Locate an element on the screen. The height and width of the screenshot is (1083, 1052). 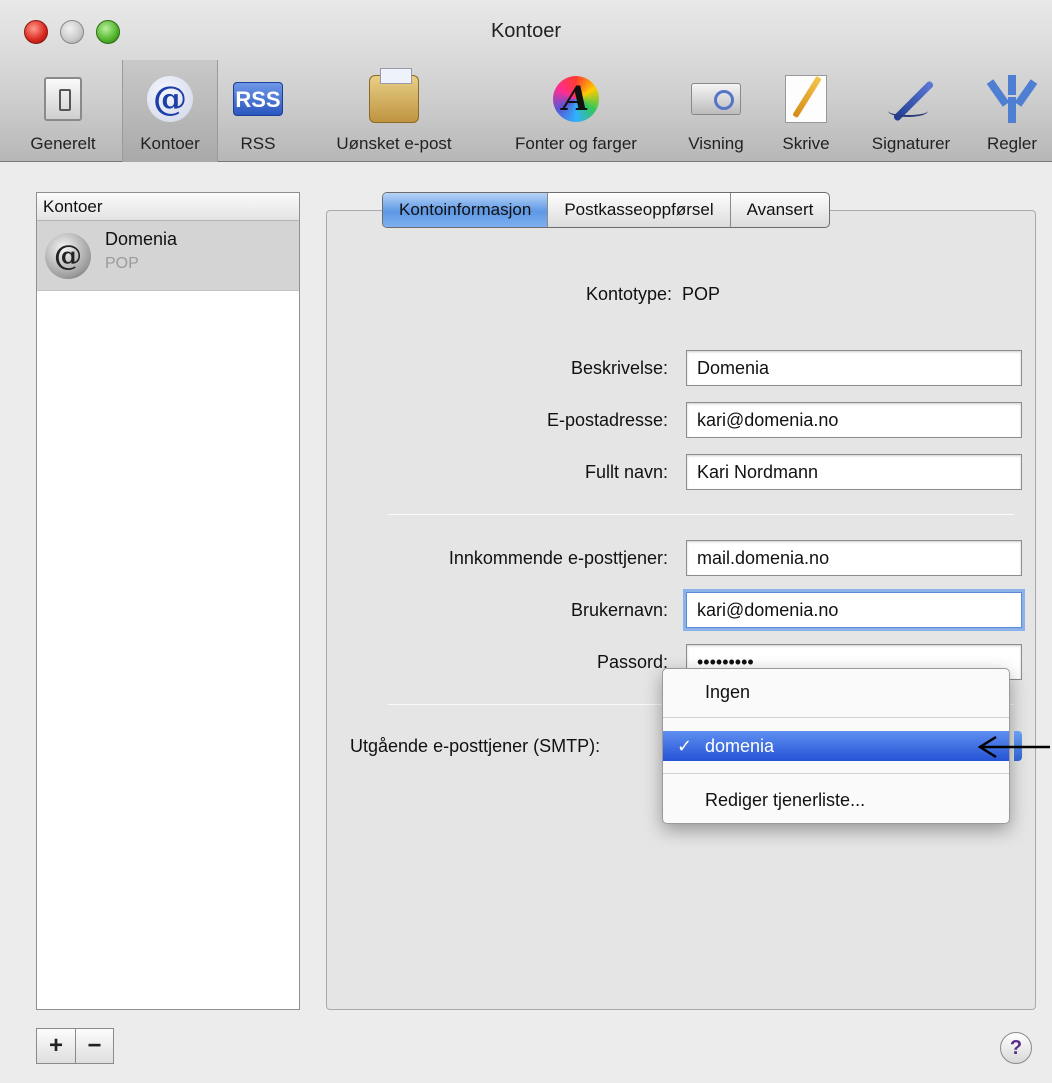
checkmark-icon: ✓ is located at coordinates (685, 746).